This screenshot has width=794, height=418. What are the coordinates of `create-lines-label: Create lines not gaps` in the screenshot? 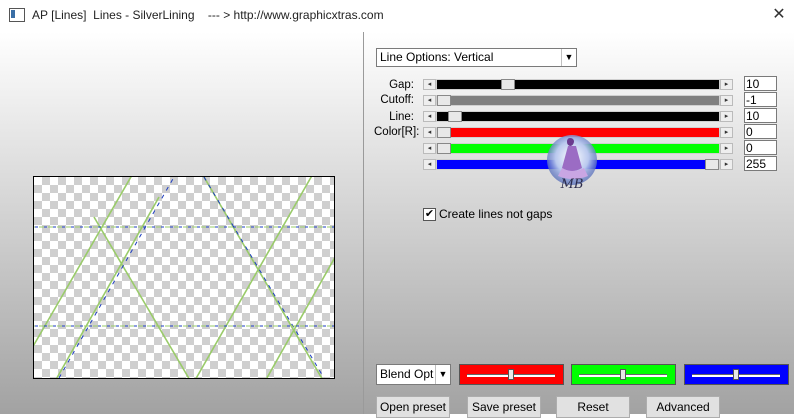 It's located at (496, 214).